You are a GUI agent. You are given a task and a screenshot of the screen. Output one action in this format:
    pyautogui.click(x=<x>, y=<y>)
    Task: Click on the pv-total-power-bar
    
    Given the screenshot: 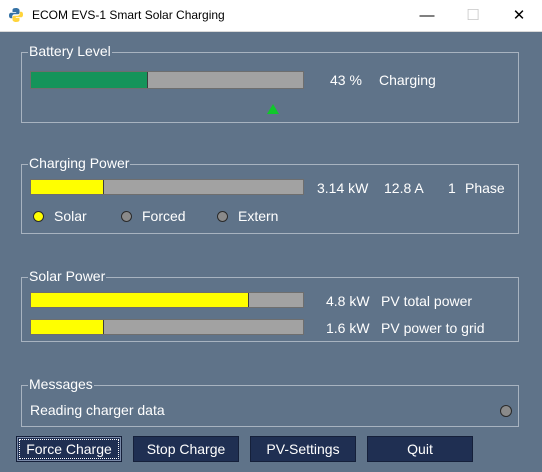 What is the action you would take?
    pyautogui.click(x=167, y=300)
    